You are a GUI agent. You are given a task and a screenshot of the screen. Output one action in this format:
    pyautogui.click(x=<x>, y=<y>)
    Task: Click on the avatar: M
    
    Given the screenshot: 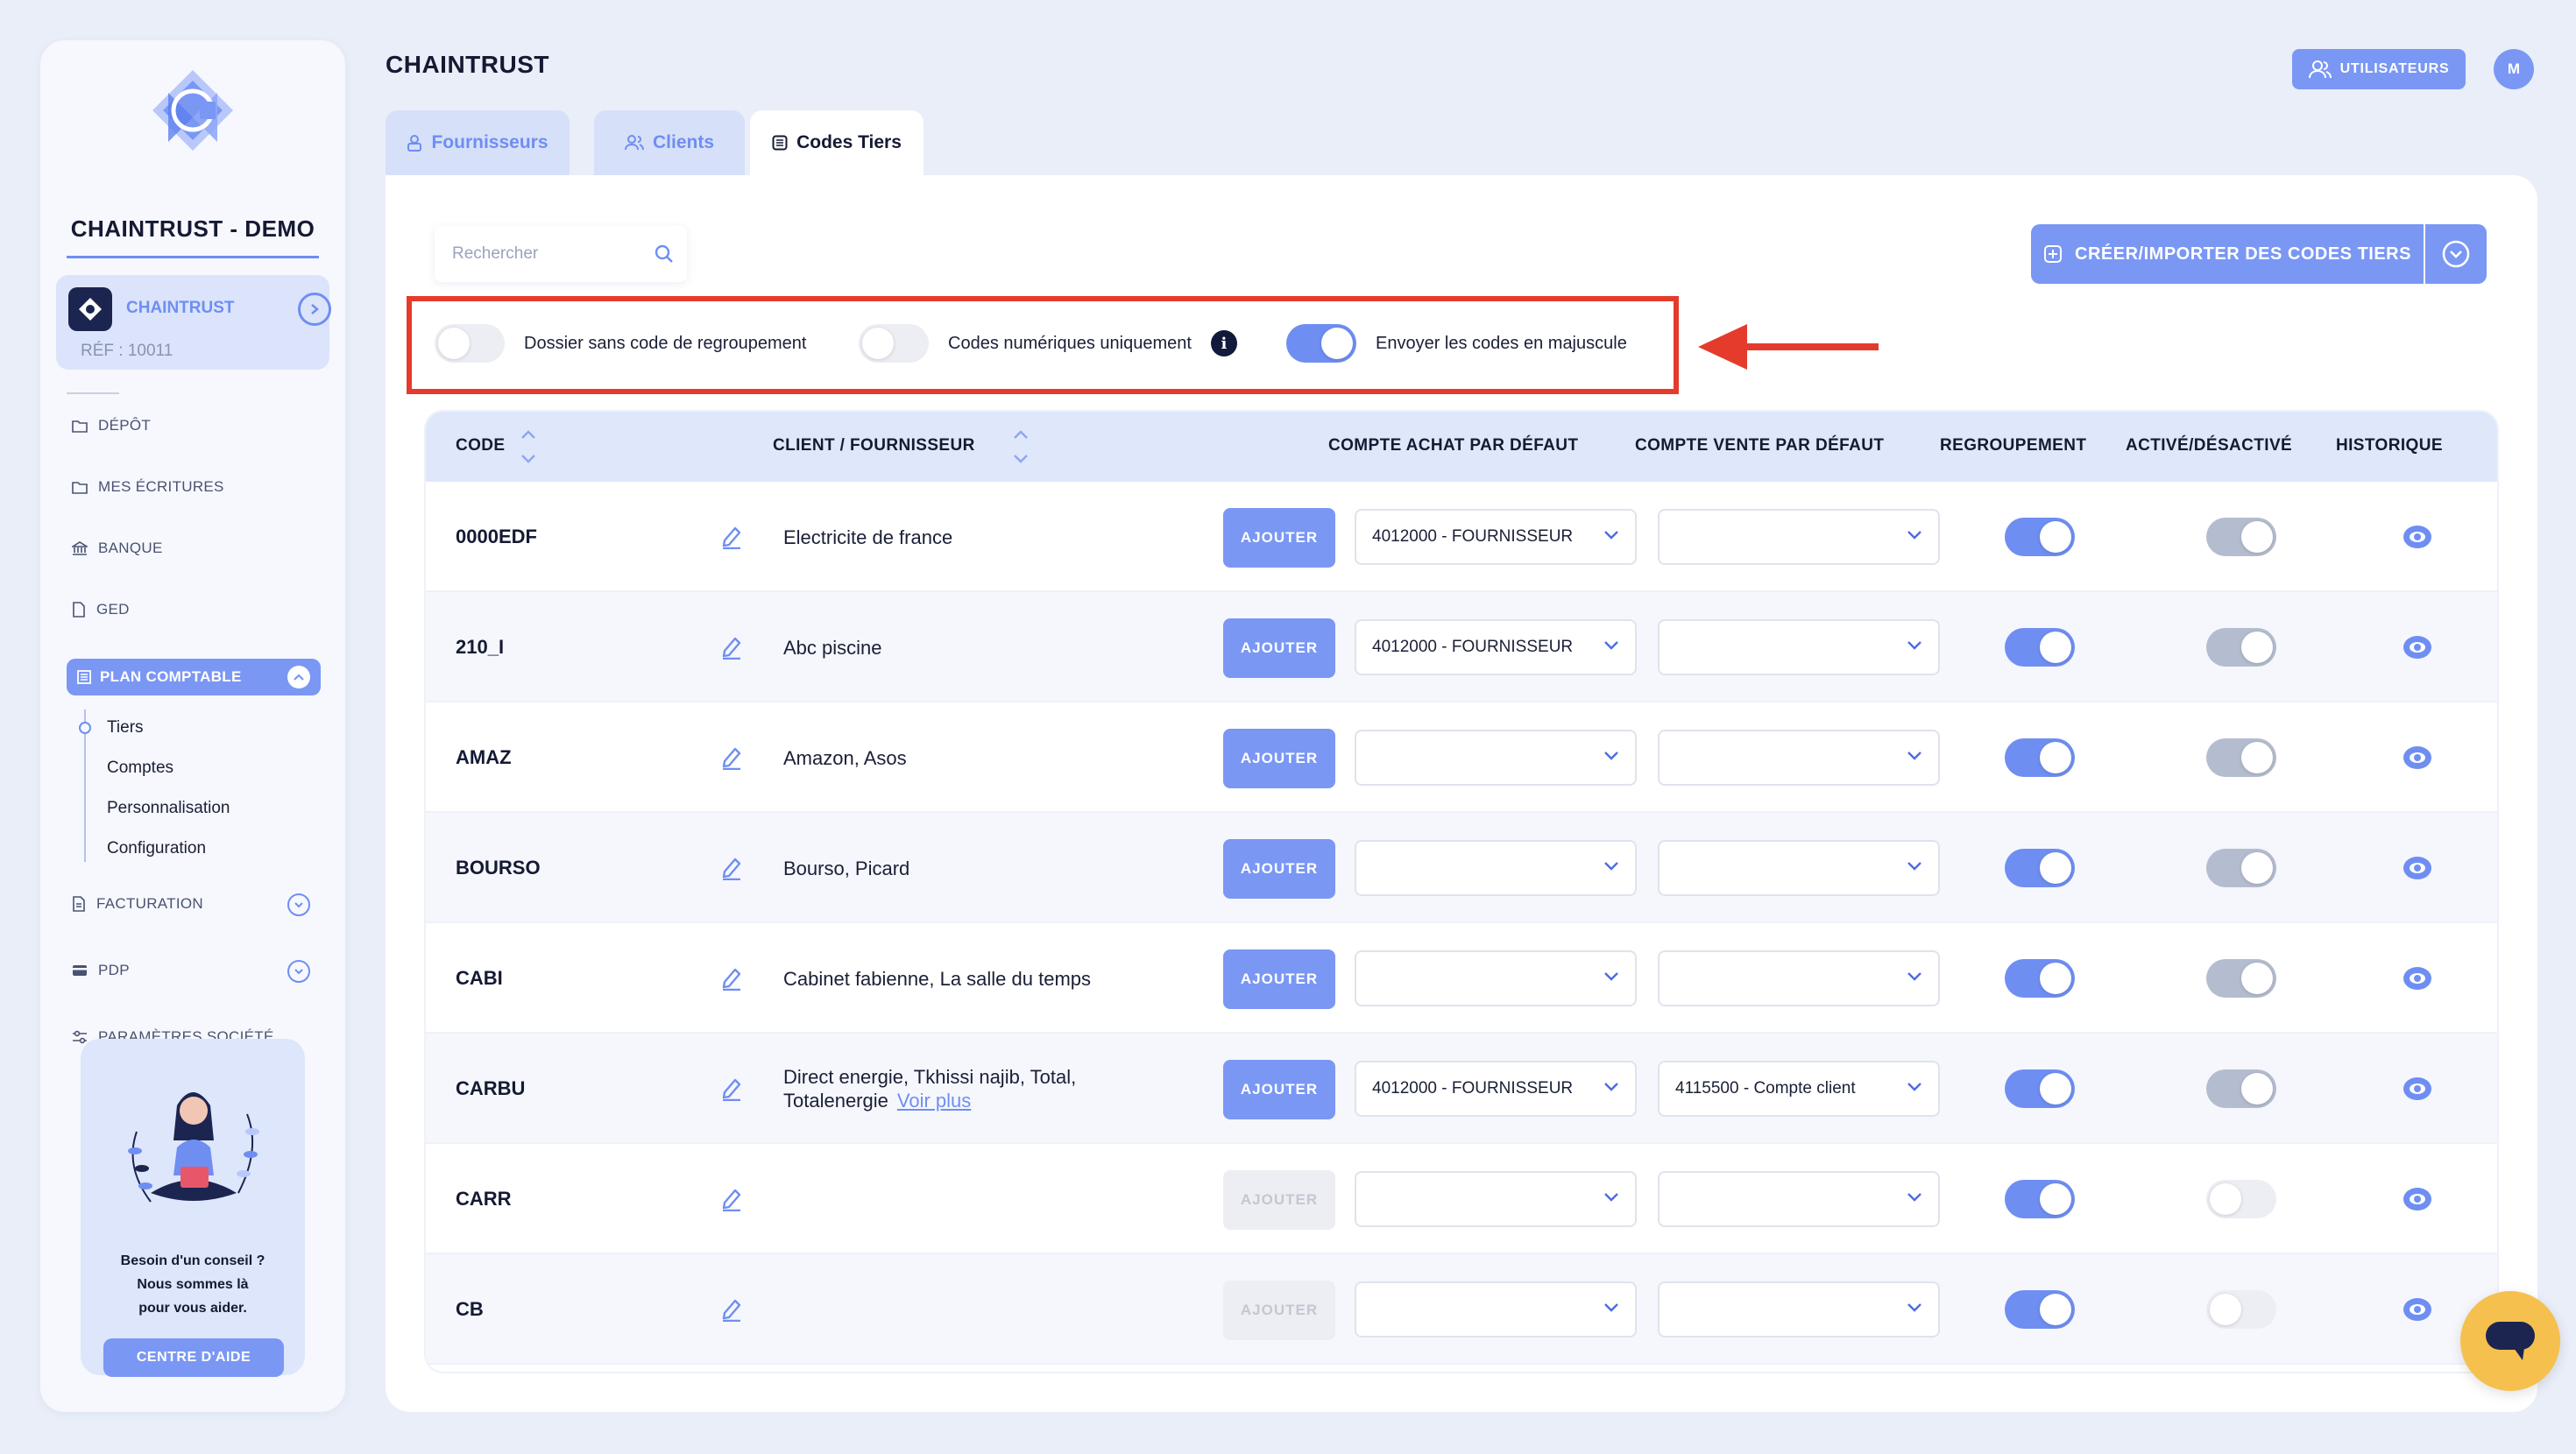 What is the action you would take?
    pyautogui.click(x=2514, y=69)
    